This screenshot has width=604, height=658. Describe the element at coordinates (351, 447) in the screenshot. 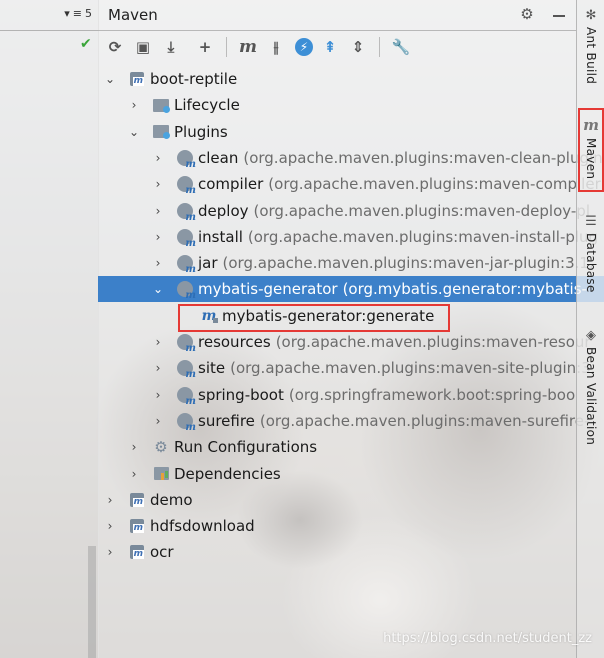

I see `tree-row: › ⚙ Run Configurations` at that location.